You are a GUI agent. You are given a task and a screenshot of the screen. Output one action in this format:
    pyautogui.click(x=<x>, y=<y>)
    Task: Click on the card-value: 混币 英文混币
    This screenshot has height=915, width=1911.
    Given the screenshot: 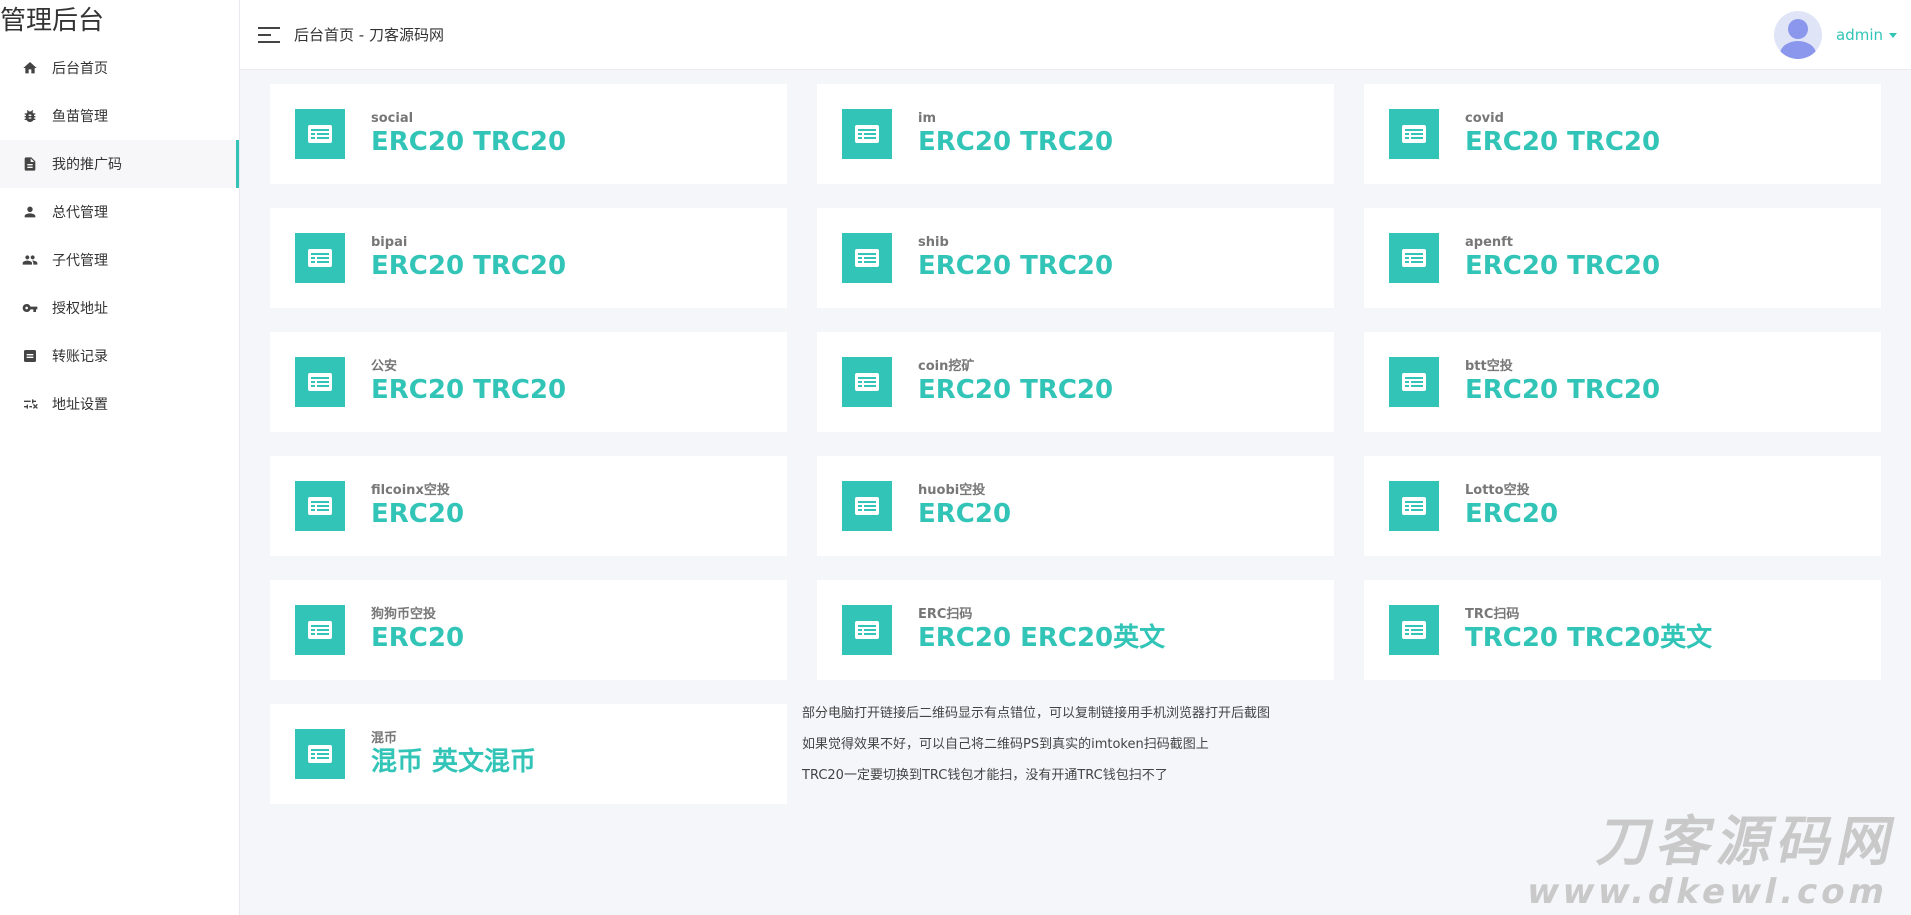 What is the action you would take?
    pyautogui.click(x=453, y=762)
    